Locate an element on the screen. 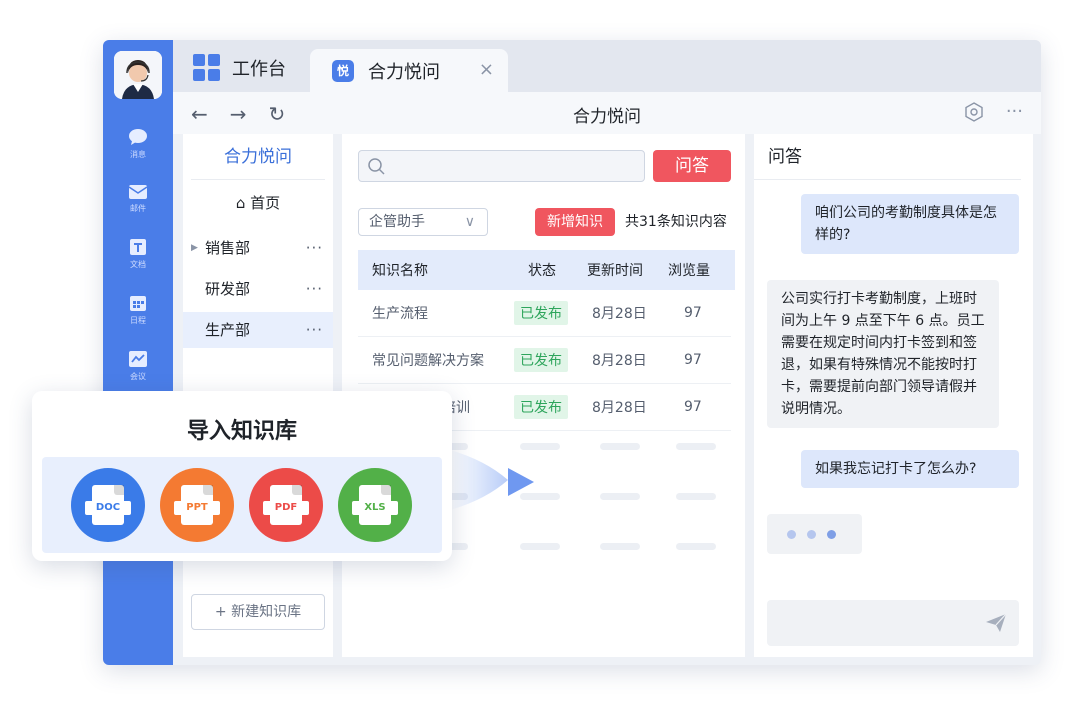 The height and width of the screenshot is (713, 1080). rail-item-mail: 邮件 is located at coordinates (138, 199).